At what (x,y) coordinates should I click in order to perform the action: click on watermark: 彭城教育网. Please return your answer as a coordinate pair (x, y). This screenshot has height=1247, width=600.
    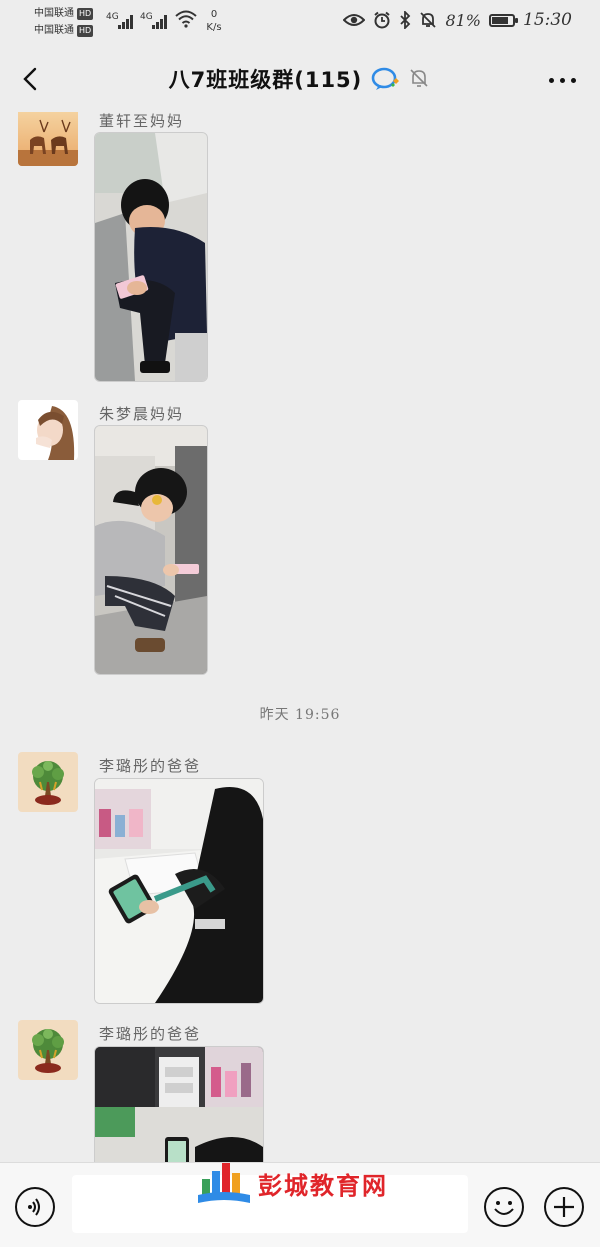
    Looking at the image, I should click on (311, 1183).